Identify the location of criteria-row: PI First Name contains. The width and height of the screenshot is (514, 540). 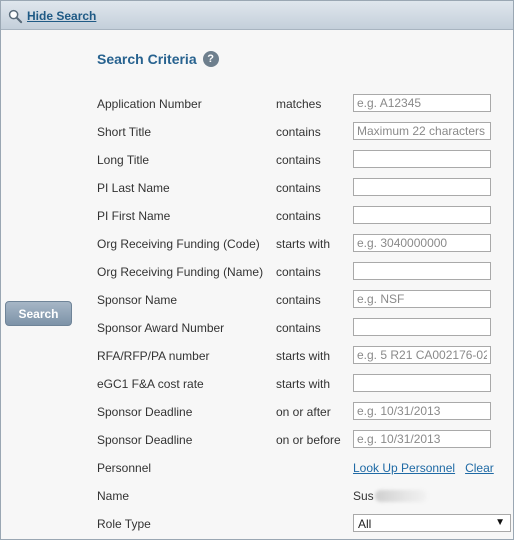
(257, 216).